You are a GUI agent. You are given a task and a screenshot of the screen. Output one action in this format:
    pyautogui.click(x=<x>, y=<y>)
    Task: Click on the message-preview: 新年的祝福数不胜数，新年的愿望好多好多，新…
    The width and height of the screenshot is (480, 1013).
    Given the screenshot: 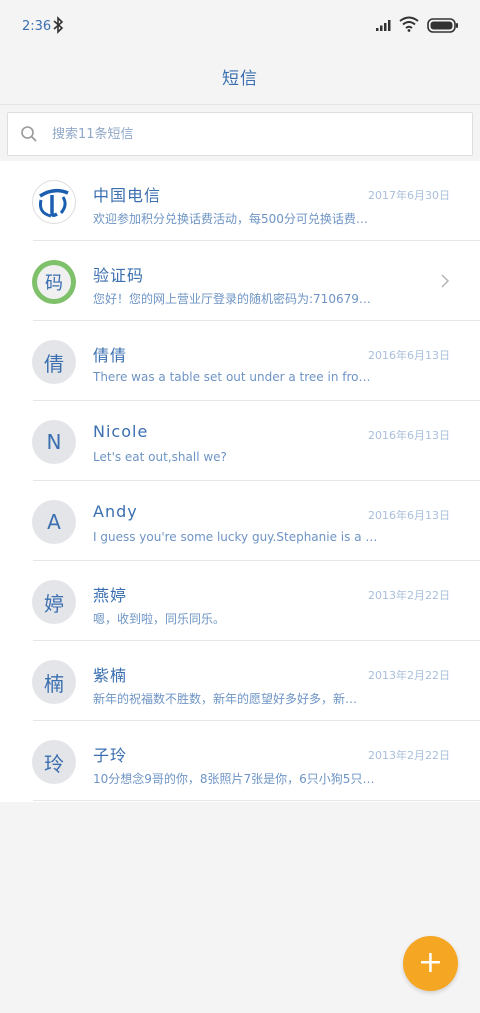 What is the action you would take?
    pyautogui.click(x=225, y=699)
    